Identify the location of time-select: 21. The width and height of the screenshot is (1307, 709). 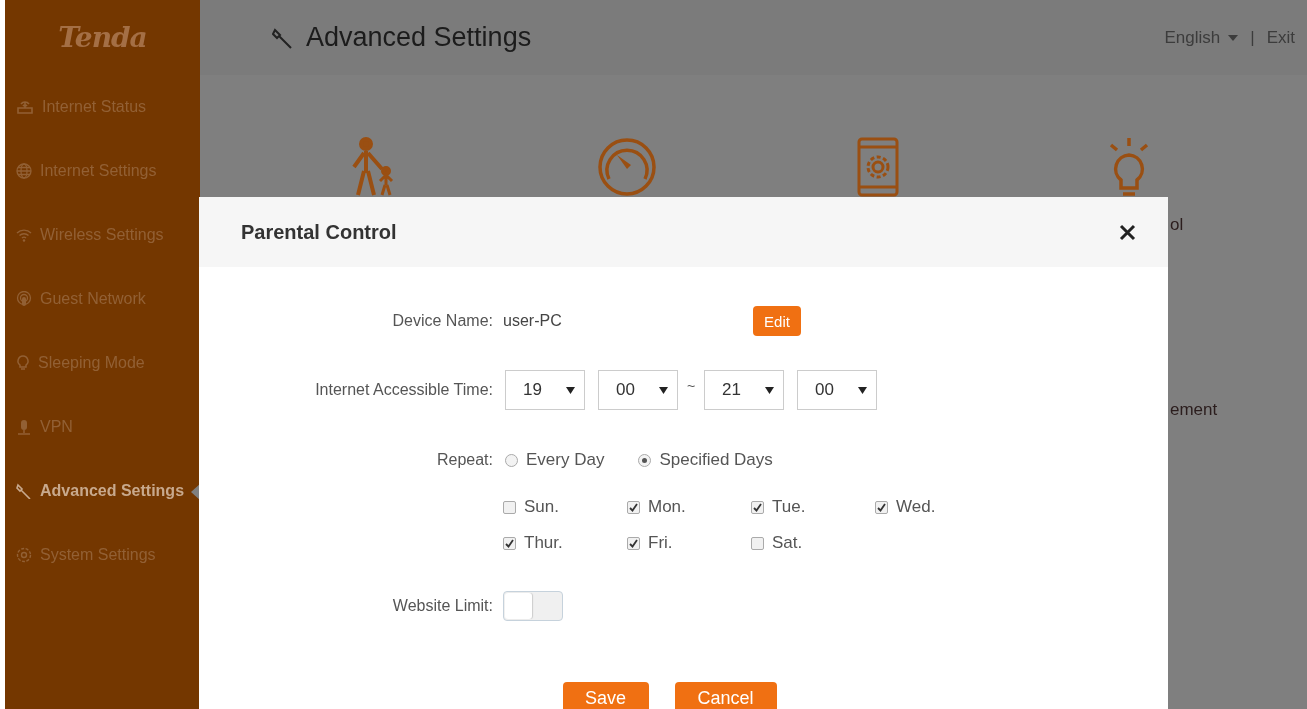
(744, 390).